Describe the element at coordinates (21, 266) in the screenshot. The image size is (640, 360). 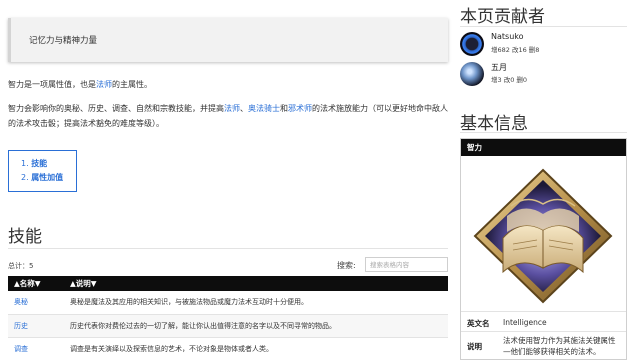
I see `table-total-count: 总计：5` at that location.